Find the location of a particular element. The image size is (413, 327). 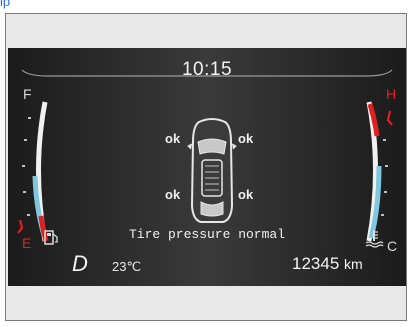

odometer-unit: km is located at coordinates (353, 264).